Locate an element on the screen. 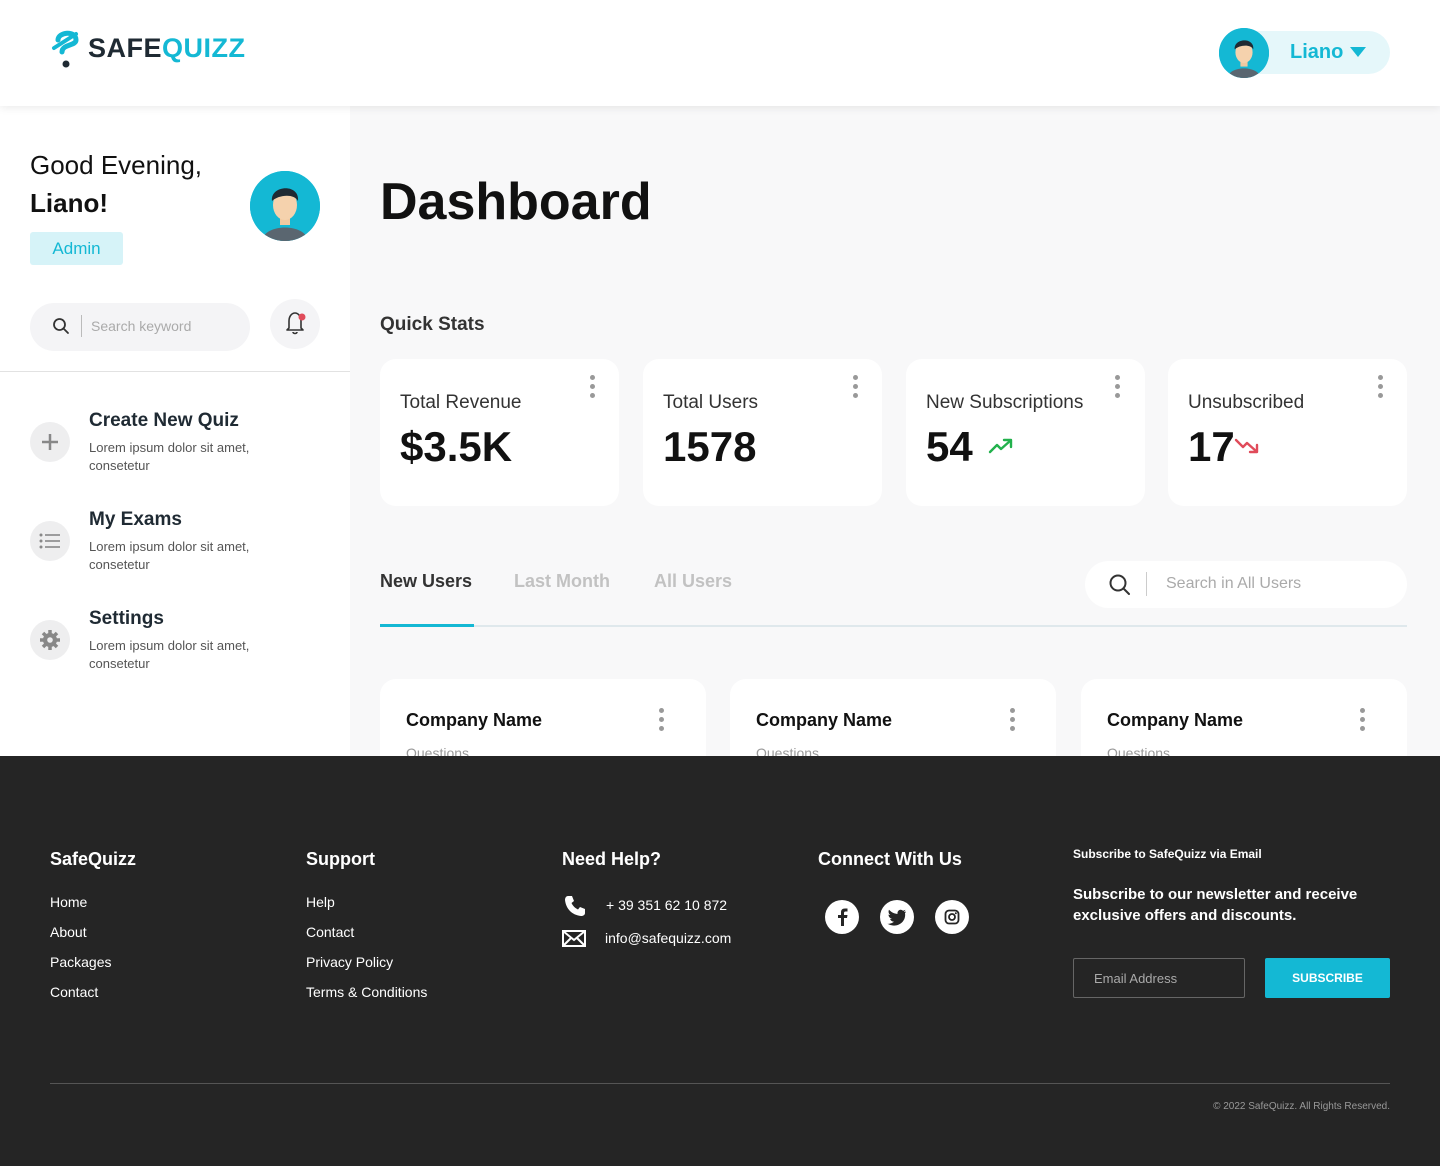 The width and height of the screenshot is (1440, 1166). stat-label: Total Revenue is located at coordinates (461, 402).